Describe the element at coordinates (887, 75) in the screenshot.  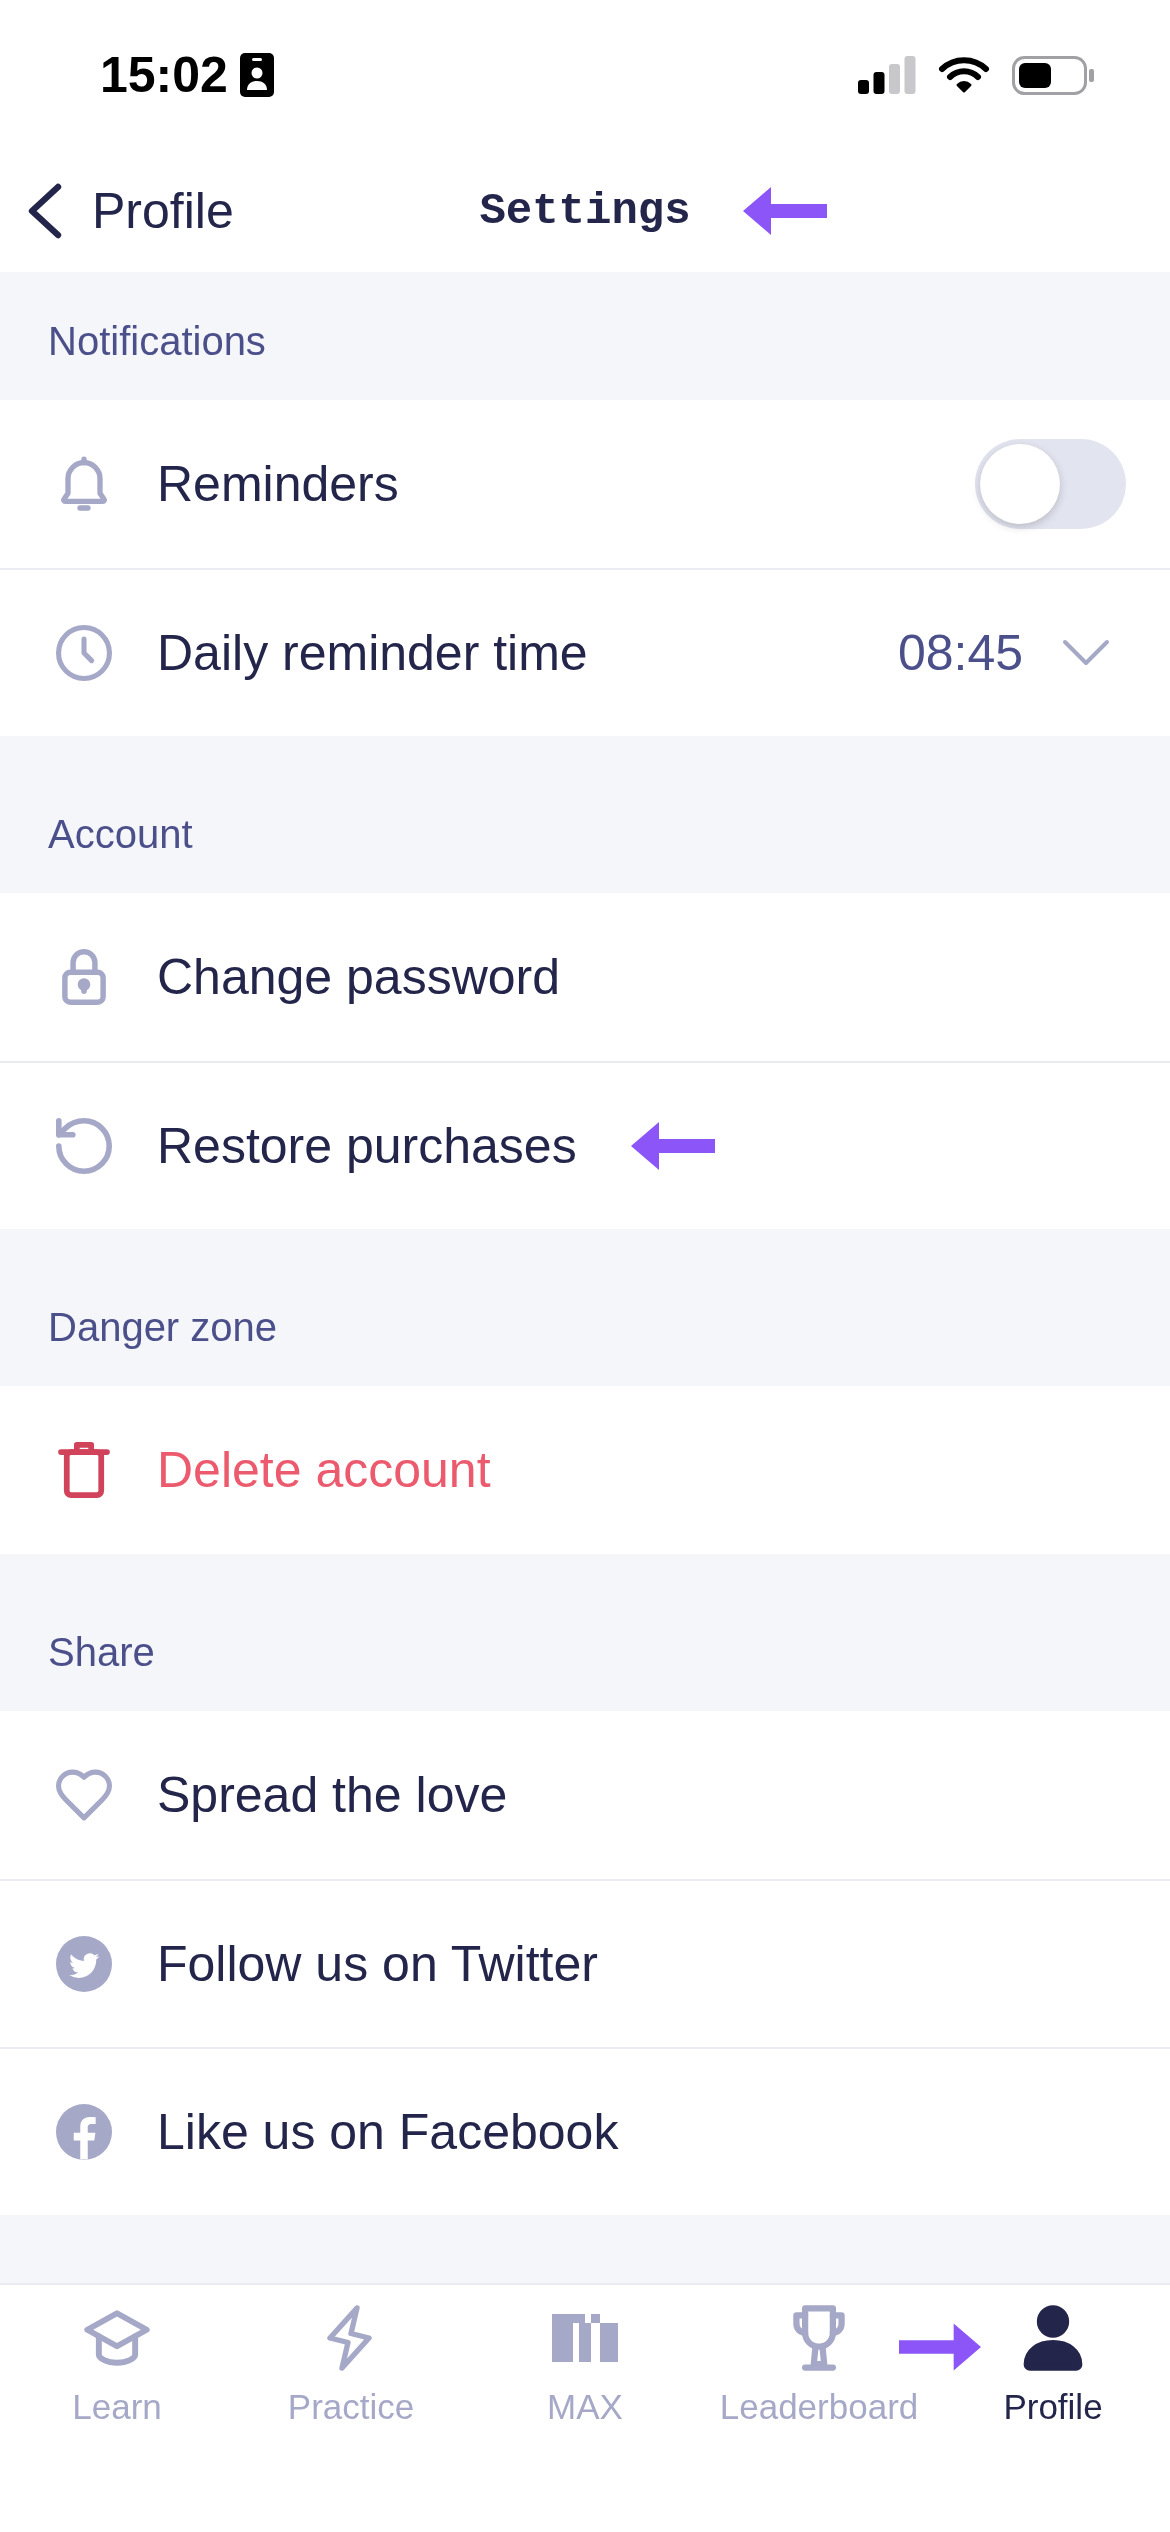
I see `signal-icon` at that location.